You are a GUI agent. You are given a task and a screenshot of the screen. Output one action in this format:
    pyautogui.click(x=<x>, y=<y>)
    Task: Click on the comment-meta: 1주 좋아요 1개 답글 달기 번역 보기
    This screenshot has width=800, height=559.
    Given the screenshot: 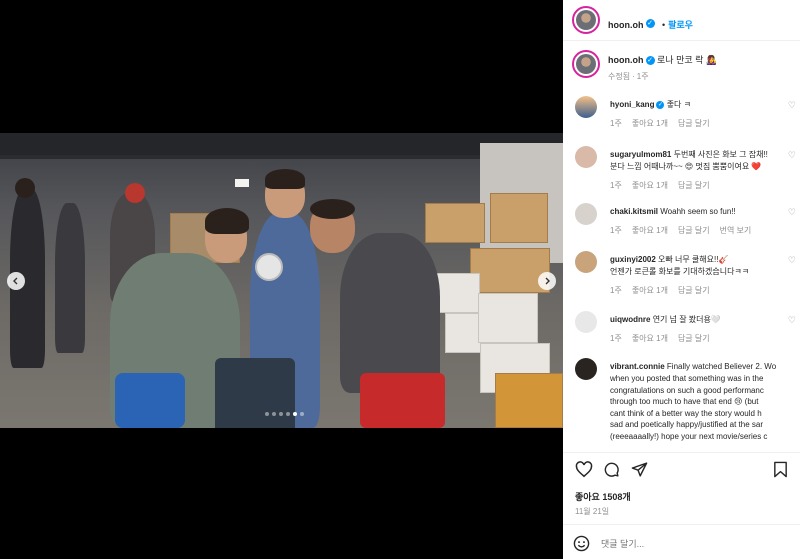 What is the action you would take?
    pyautogui.click(x=685, y=230)
    